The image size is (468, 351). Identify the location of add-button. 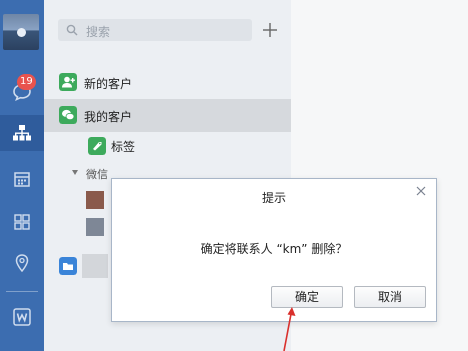
(270, 30).